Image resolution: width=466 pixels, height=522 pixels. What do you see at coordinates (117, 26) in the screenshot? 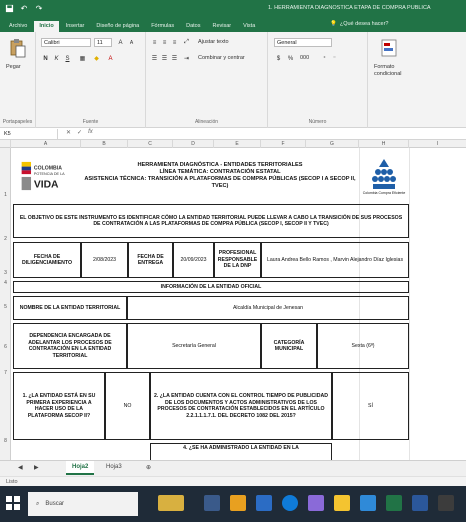
I see `tab-diseno-pagina: Diseño de página` at bounding box center [117, 26].